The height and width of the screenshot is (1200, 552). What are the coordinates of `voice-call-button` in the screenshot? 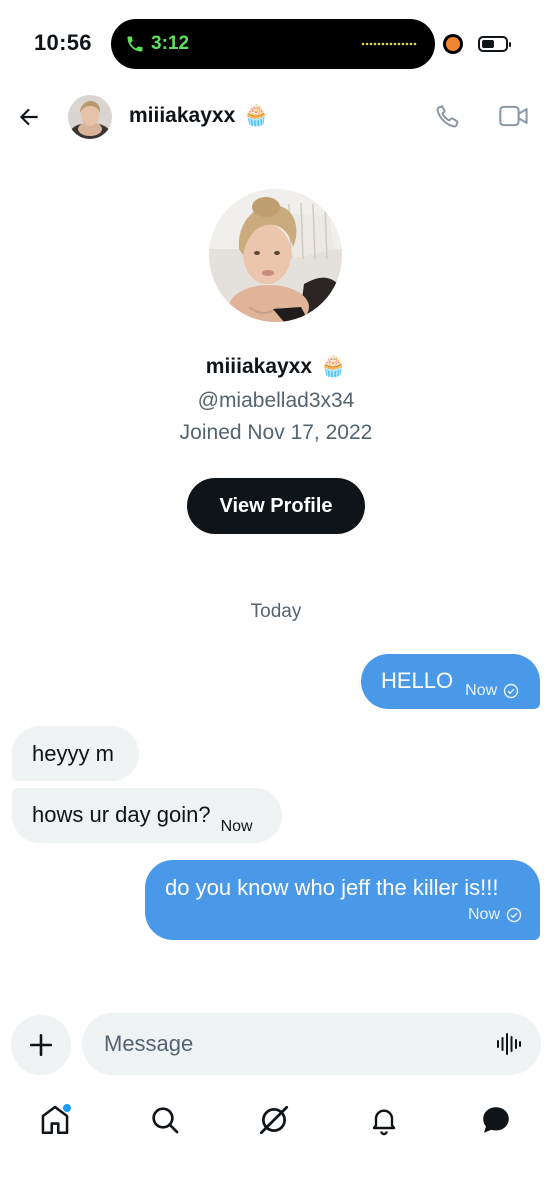 It's located at (448, 116).